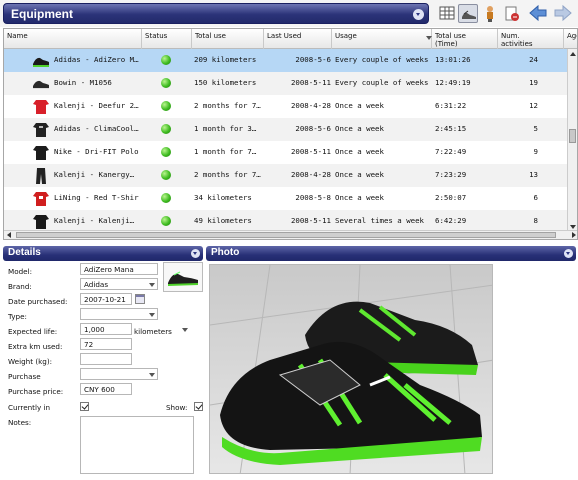 This screenshot has width=578, height=480. Describe the element at coordinates (96, 197) in the screenshot. I see `cell-name: LiNing - Red T-Shirt` at that location.